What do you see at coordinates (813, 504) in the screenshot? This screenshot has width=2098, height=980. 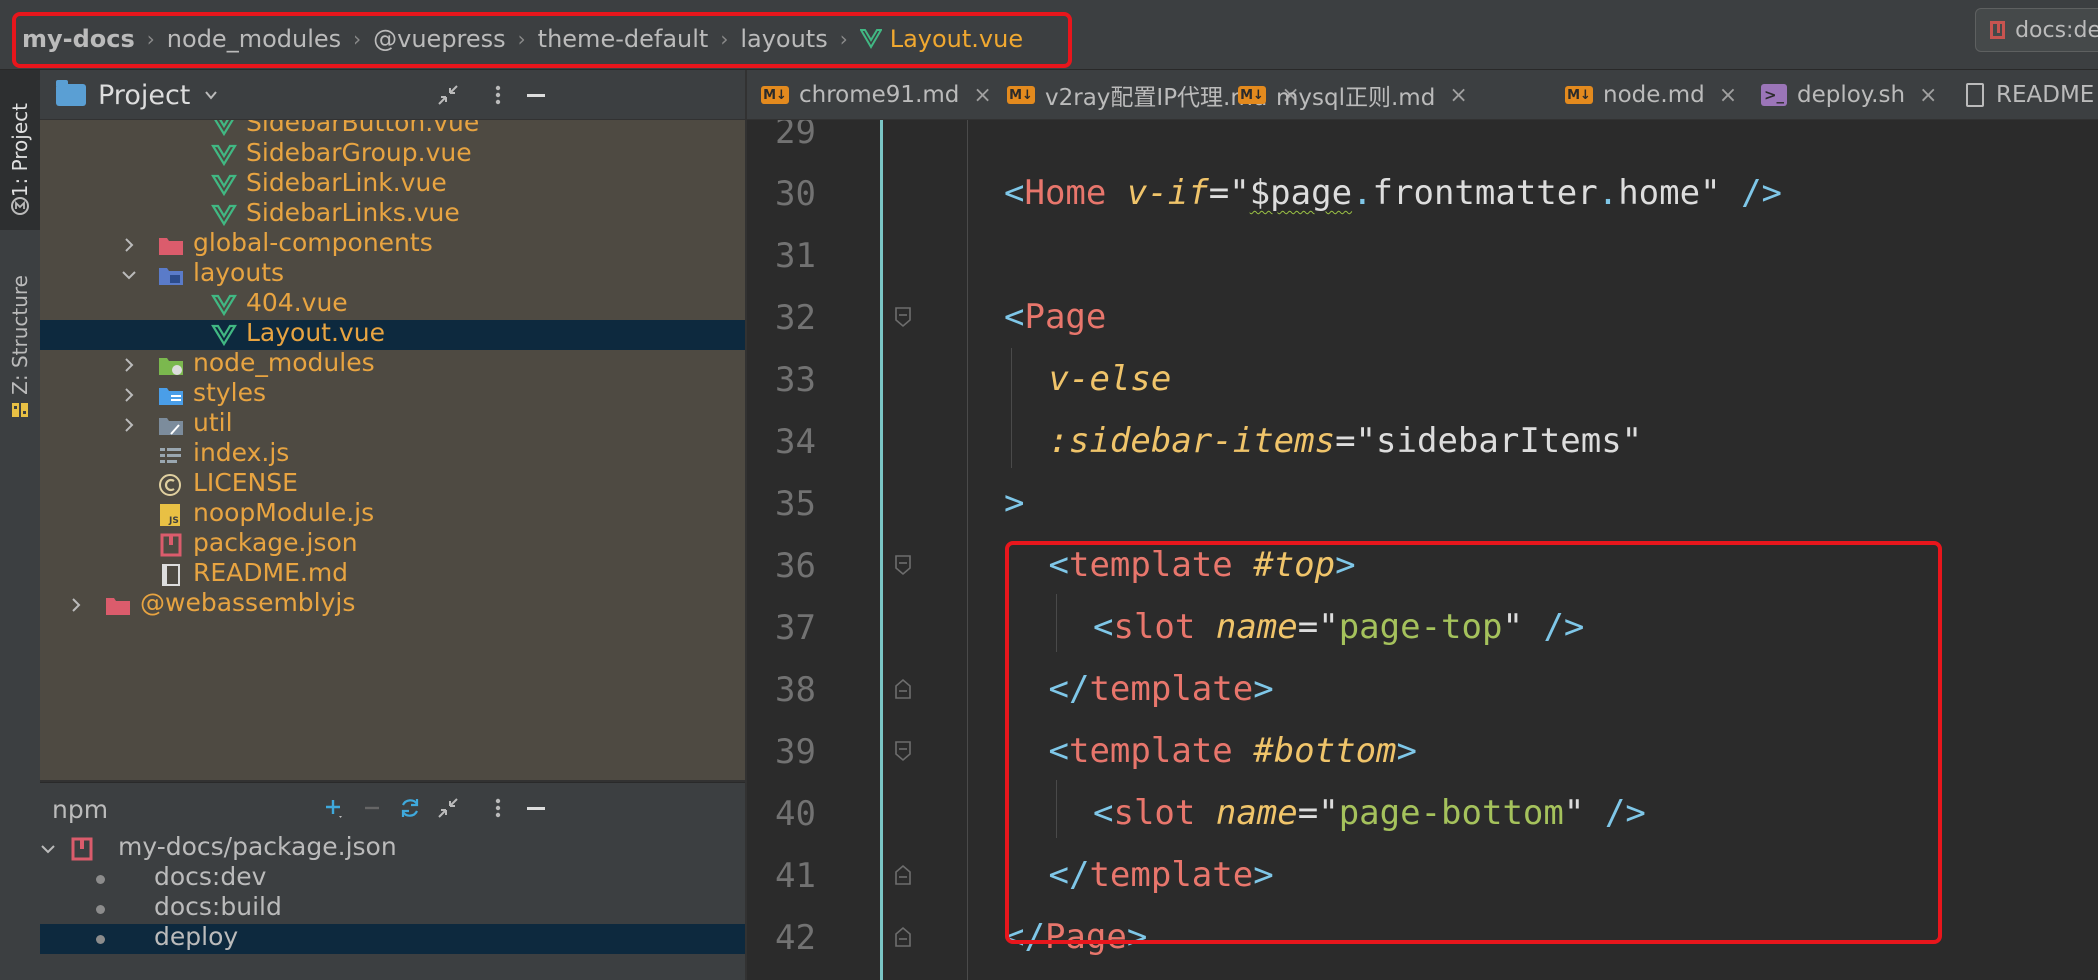 I see `line-number: 35` at bounding box center [813, 504].